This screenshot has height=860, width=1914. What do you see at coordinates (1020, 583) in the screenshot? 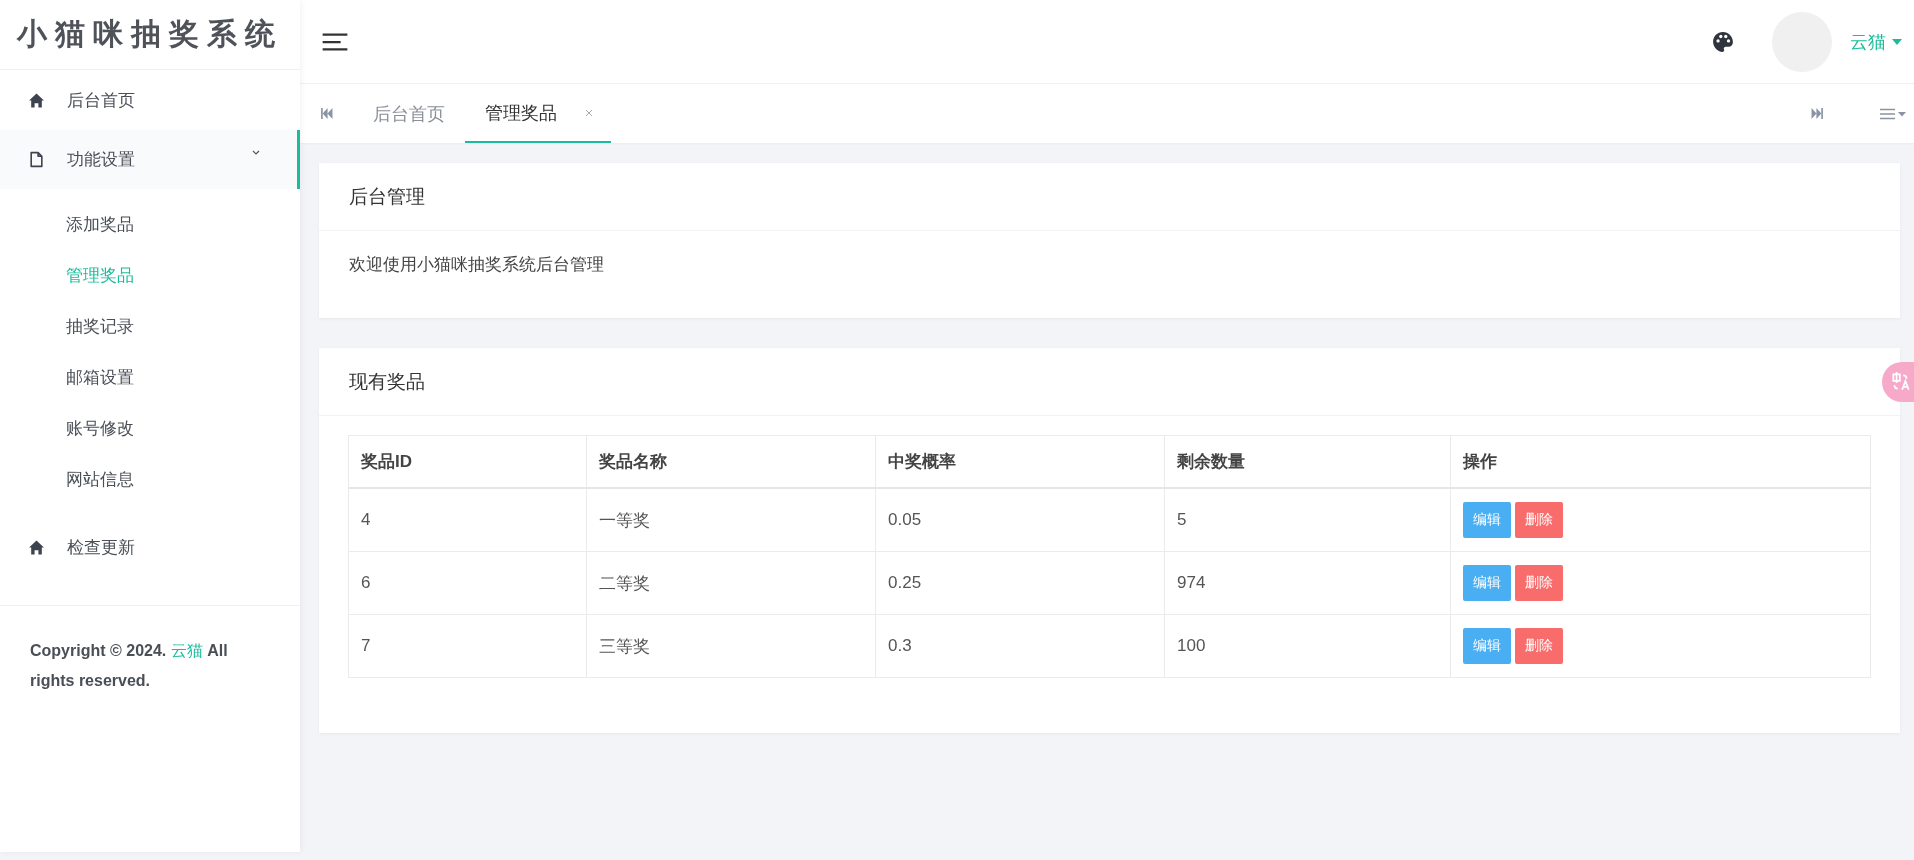
I see `table-cell: 0.25` at bounding box center [1020, 583].